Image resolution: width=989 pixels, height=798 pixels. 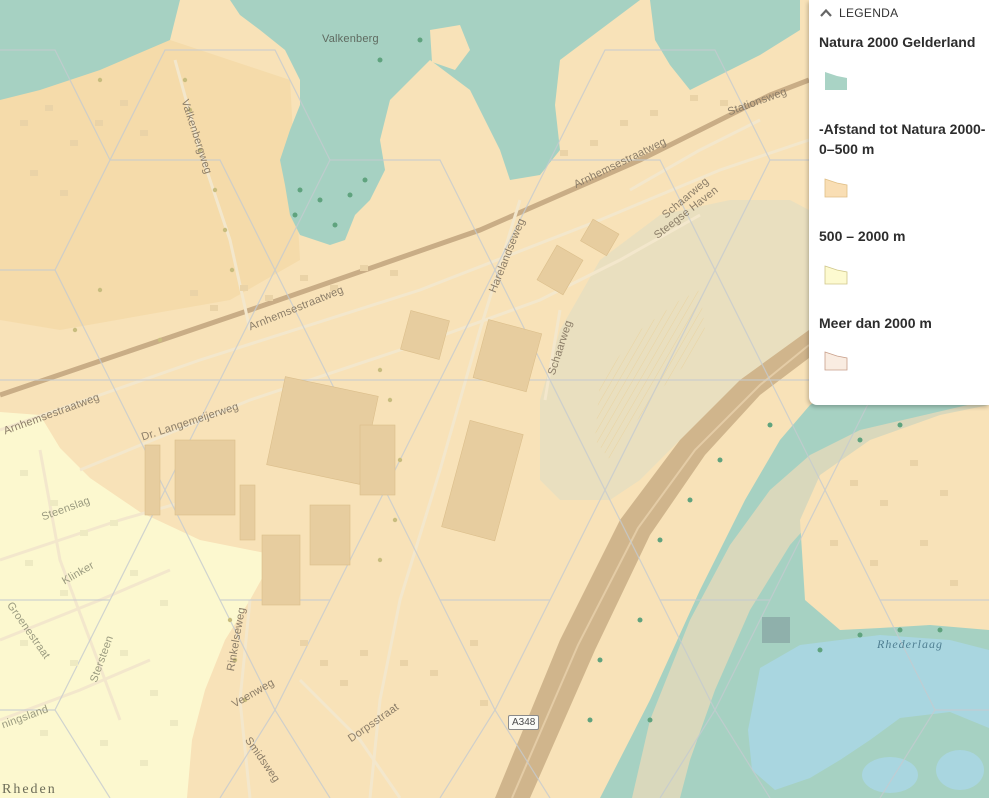 I want to click on floodplain-building, so click(x=776, y=630).